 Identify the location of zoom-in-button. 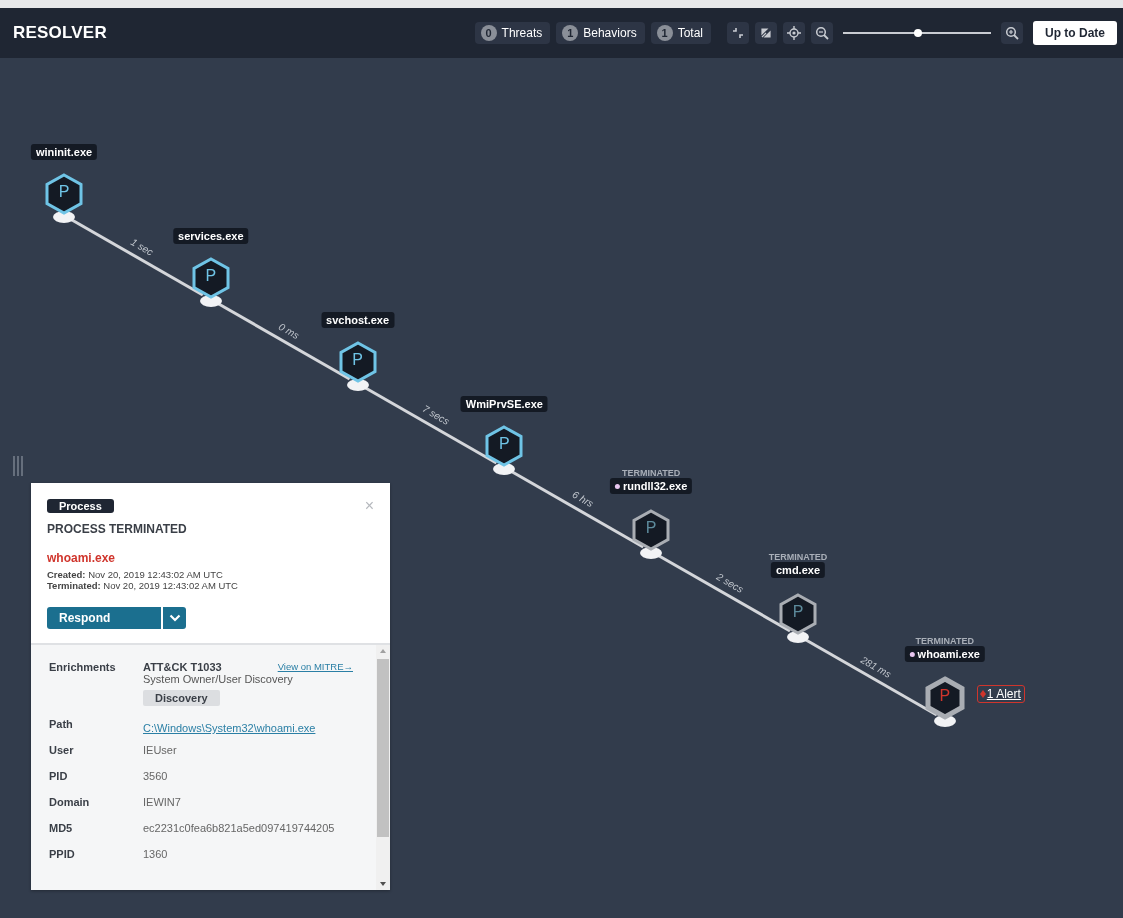
(1012, 33).